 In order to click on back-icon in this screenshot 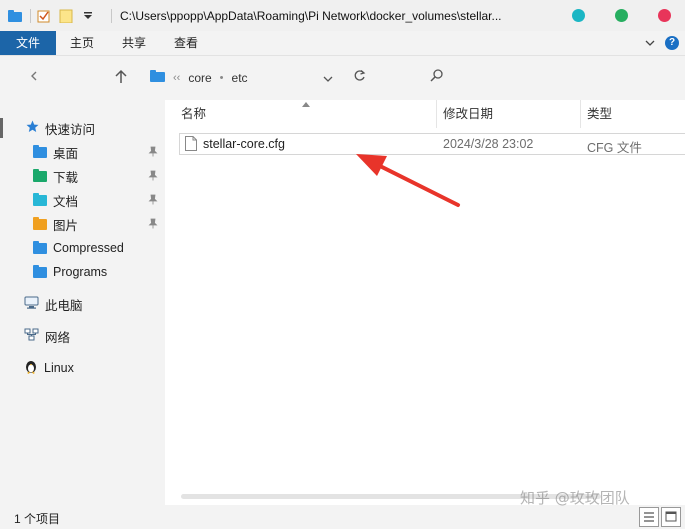, I will do `click(34, 77)`.